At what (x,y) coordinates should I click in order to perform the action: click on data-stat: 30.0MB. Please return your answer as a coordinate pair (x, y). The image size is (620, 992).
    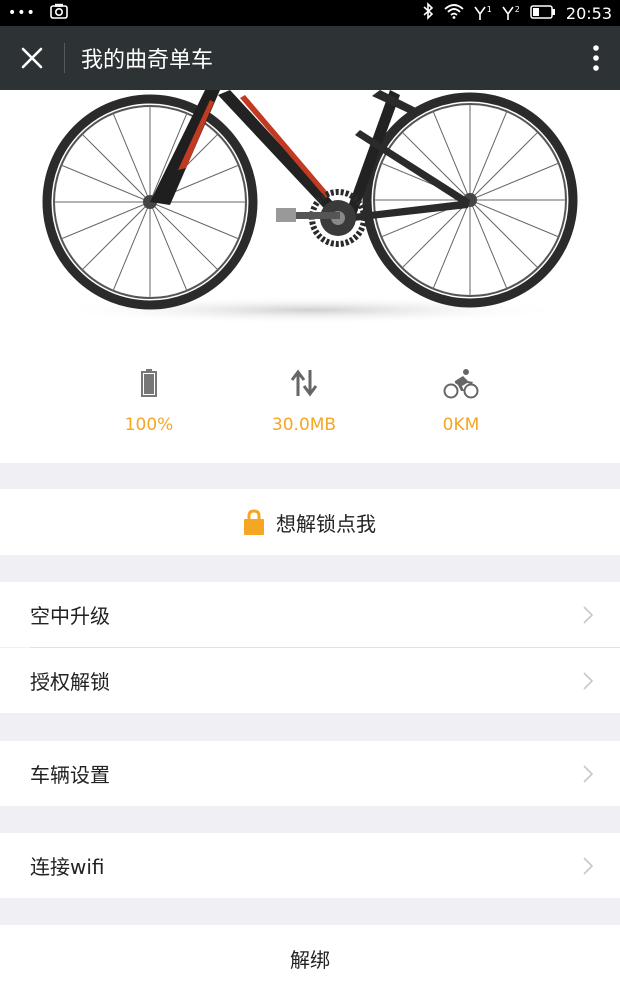
    Looking at the image, I should click on (304, 399).